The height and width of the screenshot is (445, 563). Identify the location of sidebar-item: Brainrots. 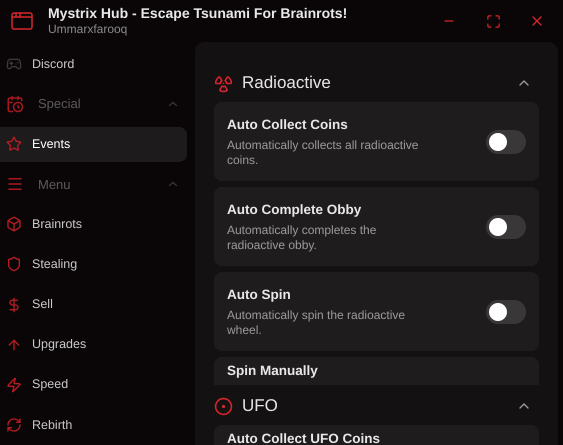
(93, 224).